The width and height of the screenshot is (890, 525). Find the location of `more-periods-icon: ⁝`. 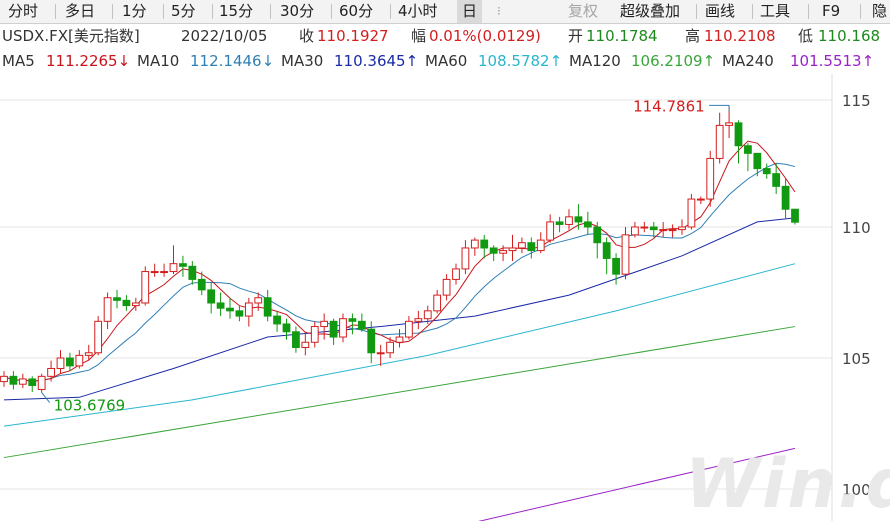

more-periods-icon: ⁝ is located at coordinates (499, 11).